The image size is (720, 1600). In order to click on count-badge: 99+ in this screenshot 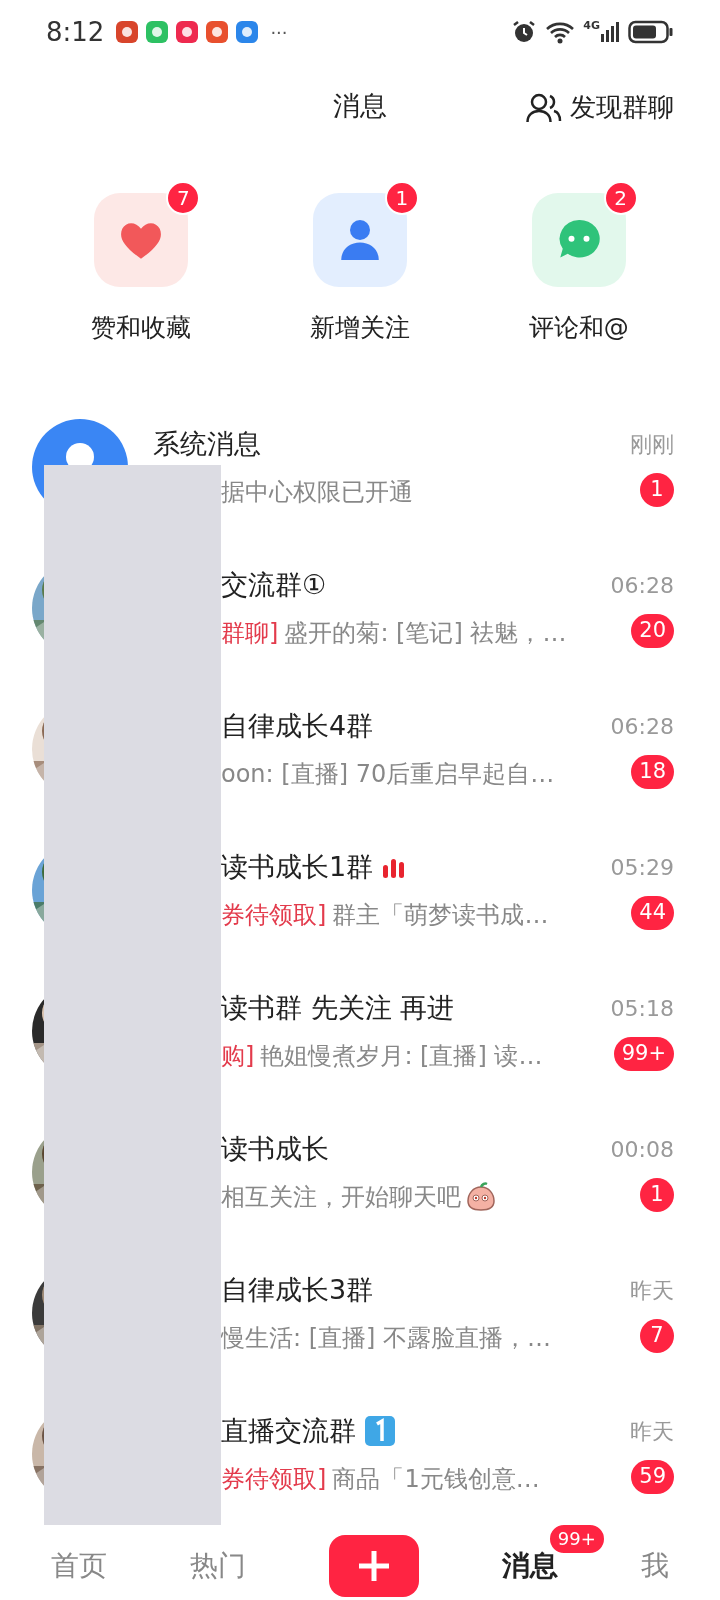, I will do `click(576, 1539)`.